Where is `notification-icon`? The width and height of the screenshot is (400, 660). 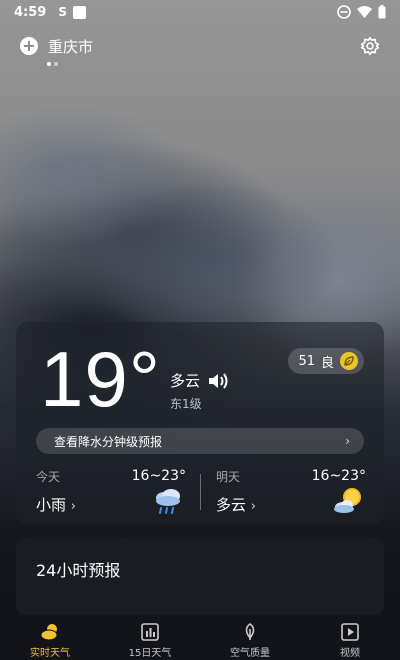 notification-icon is located at coordinates (79, 12).